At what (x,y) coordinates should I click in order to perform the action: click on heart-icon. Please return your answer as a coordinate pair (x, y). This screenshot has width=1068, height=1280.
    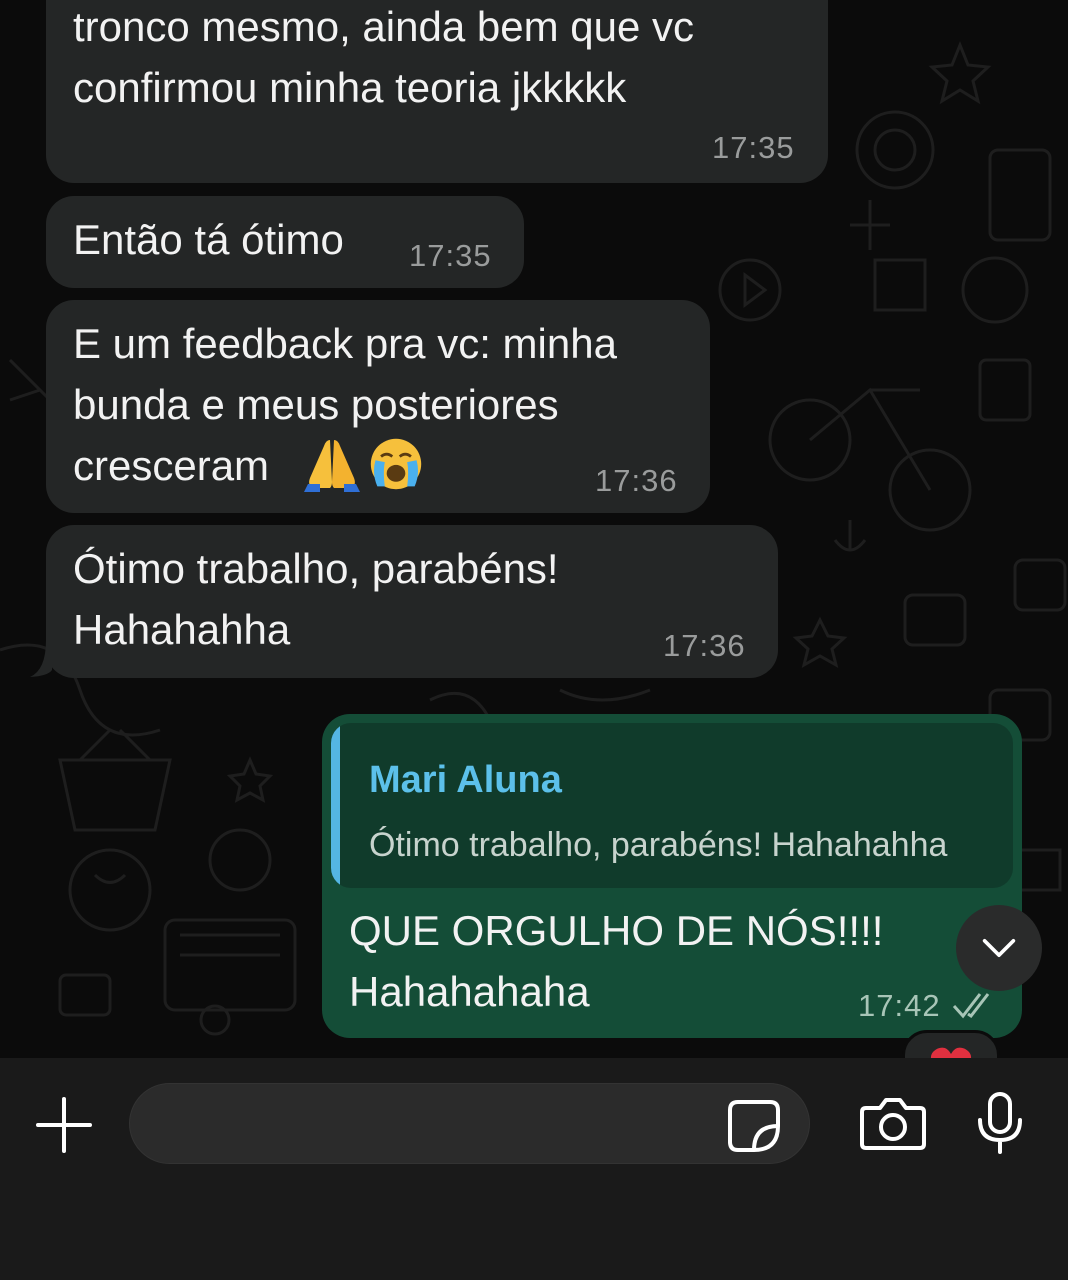
    Looking at the image, I should click on (951, 1052).